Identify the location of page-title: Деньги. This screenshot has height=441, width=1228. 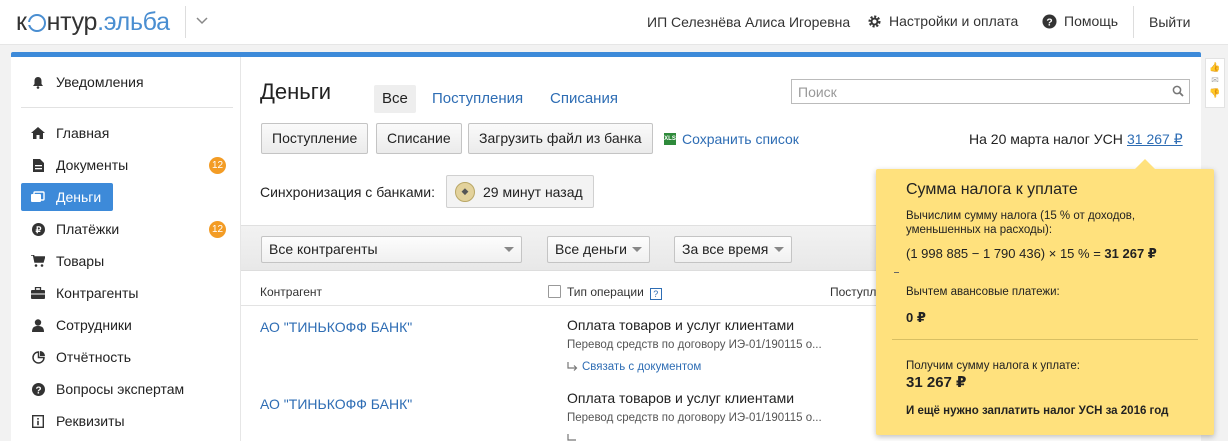
(296, 91).